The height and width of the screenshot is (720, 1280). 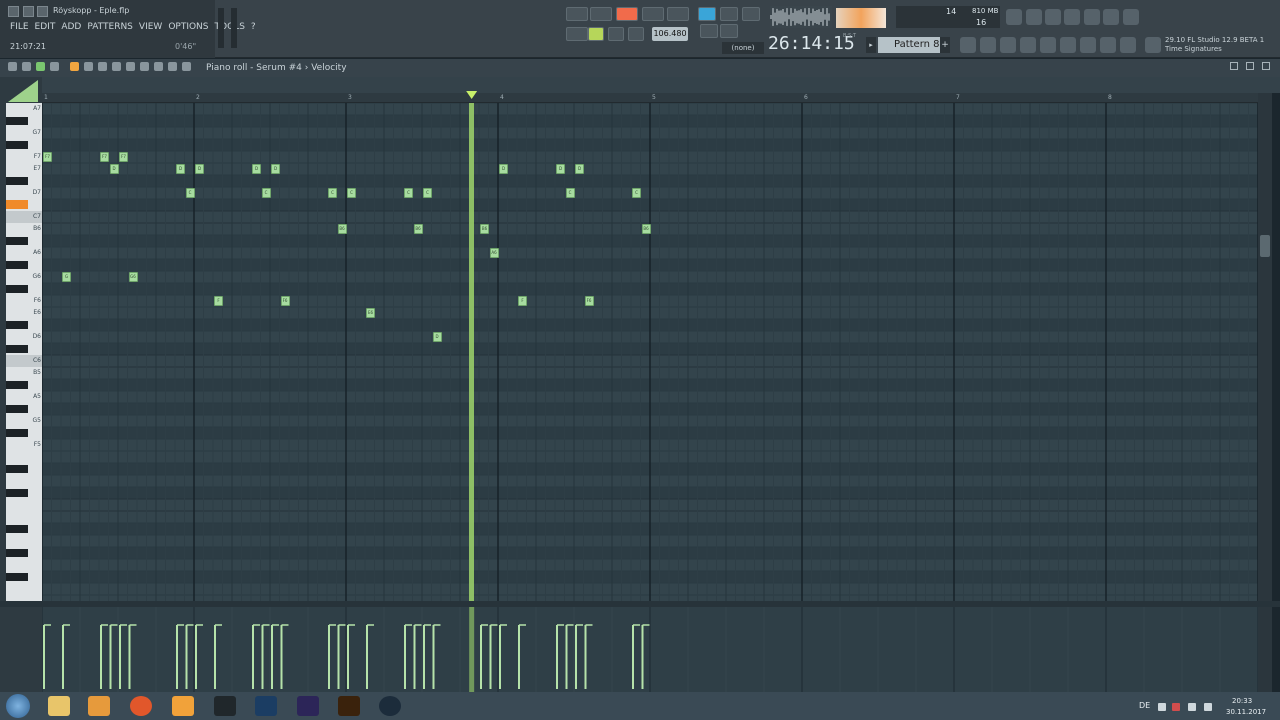 What do you see at coordinates (133, 277) in the screenshot?
I see `note: G6` at bounding box center [133, 277].